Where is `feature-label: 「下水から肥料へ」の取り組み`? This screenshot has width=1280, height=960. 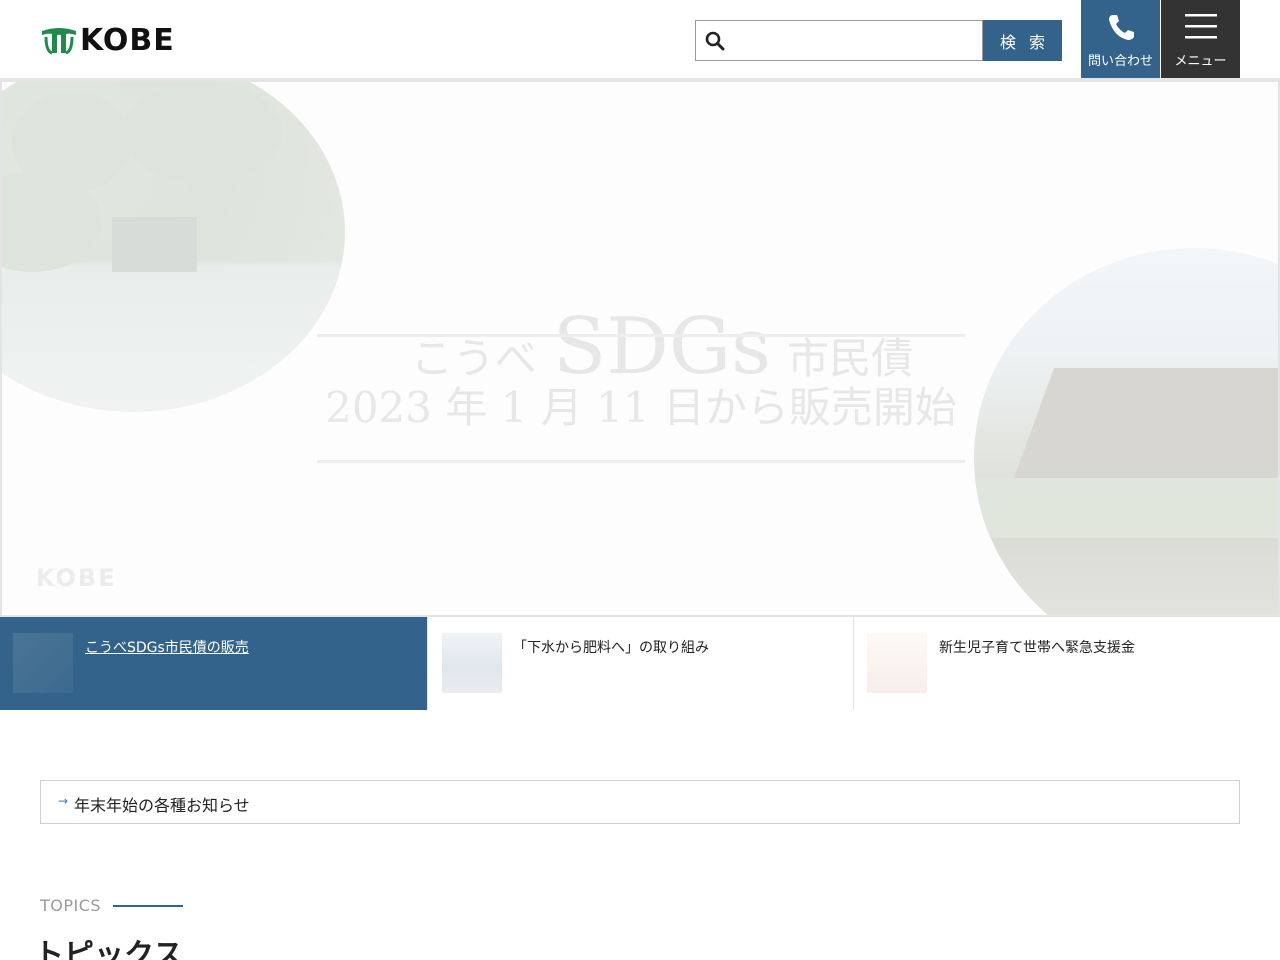
feature-label: 「下水から肥料へ」の取り組み is located at coordinates (611, 648).